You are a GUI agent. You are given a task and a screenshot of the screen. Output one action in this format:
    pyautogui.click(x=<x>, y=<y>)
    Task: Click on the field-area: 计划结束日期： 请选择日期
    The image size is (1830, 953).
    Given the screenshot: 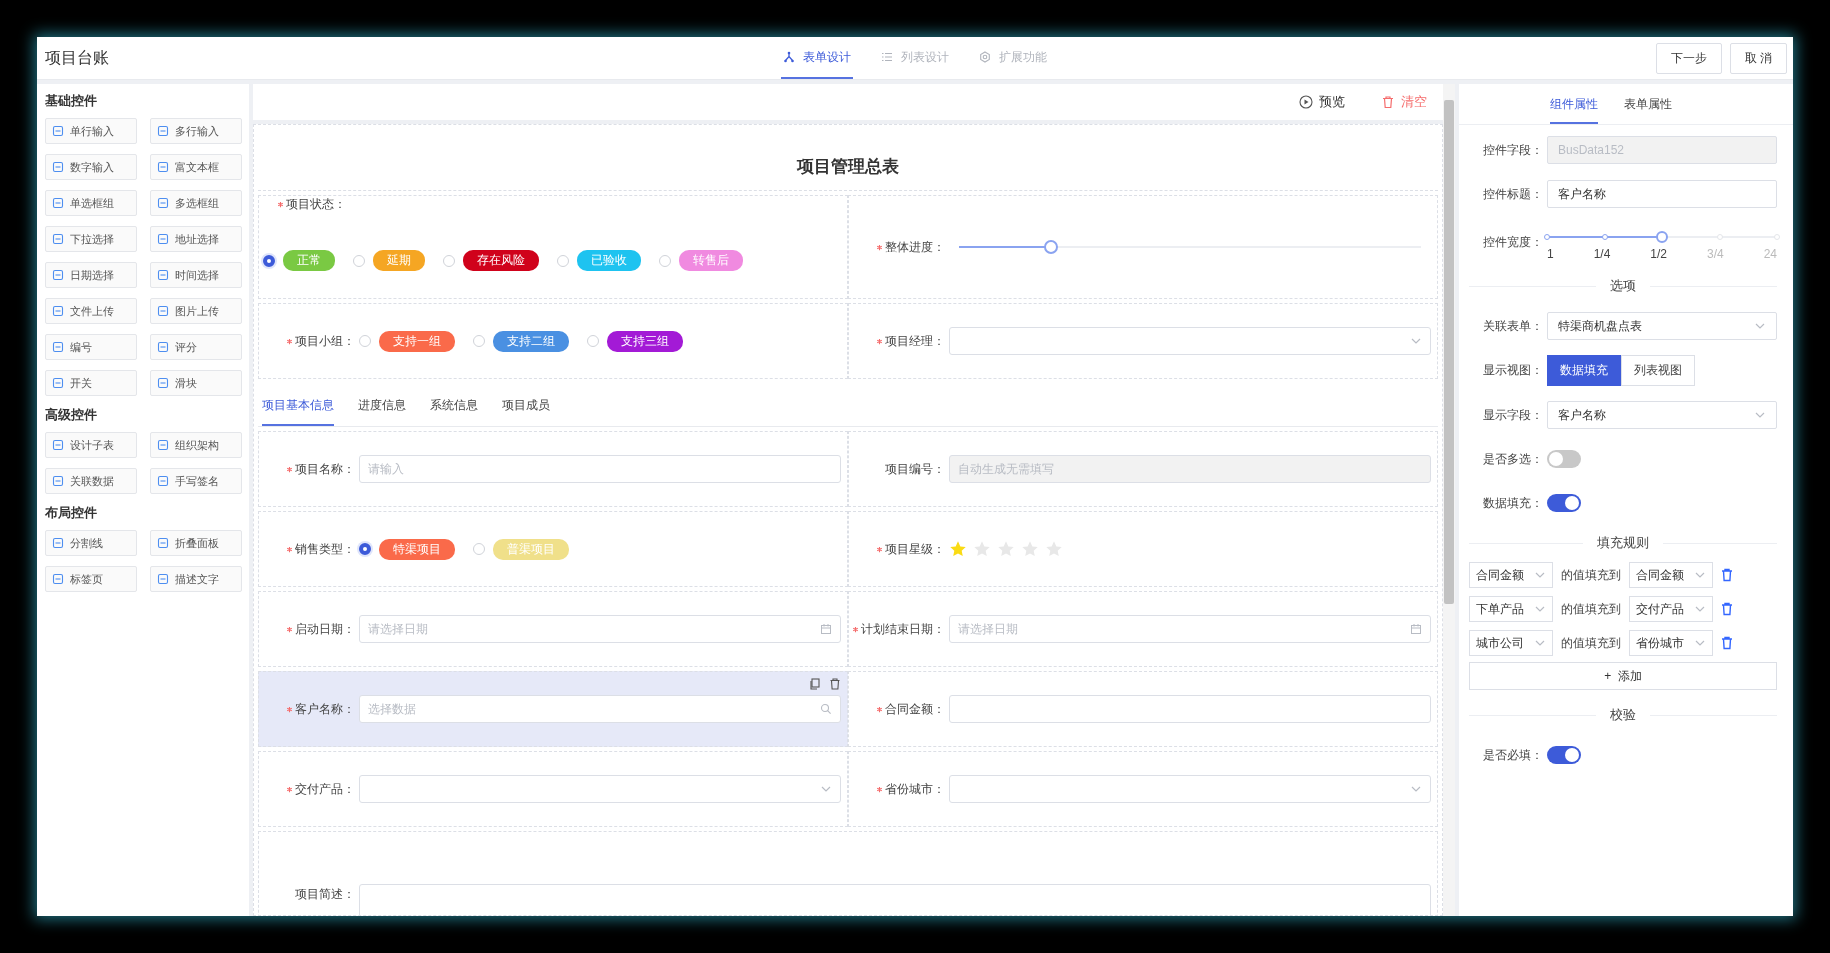 What is the action you would take?
    pyautogui.click(x=1143, y=629)
    